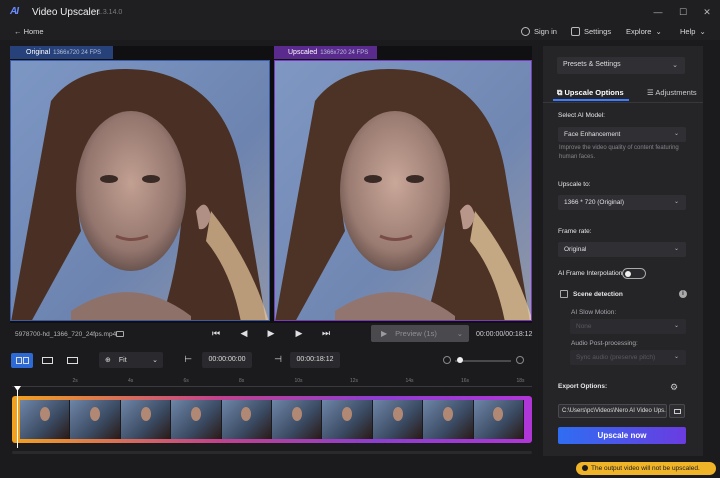 The width and height of the screenshot is (720, 478). I want to click on playback-time: 00:00:00/00:18:12, so click(504, 334).